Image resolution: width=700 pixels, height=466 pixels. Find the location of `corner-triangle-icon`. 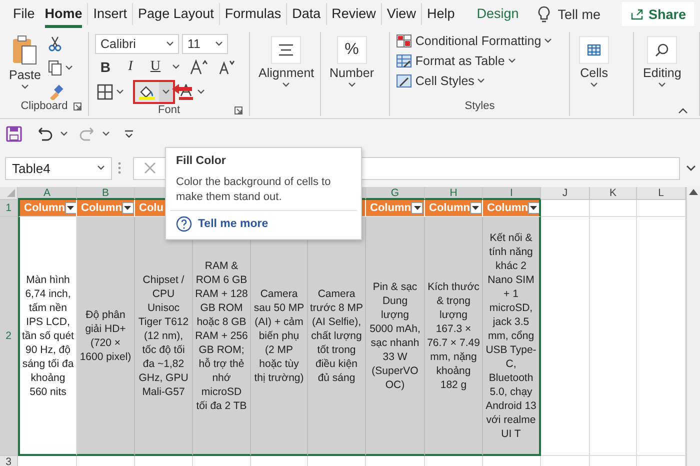

corner-triangle-icon is located at coordinates (11, 193).